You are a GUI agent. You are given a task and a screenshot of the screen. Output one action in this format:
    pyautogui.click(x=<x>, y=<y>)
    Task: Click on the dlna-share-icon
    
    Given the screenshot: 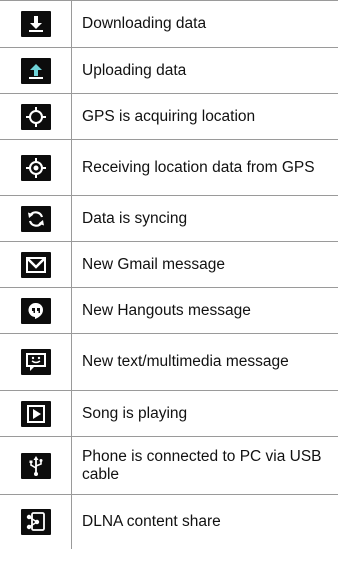 What is the action you would take?
    pyautogui.click(x=35, y=522)
    